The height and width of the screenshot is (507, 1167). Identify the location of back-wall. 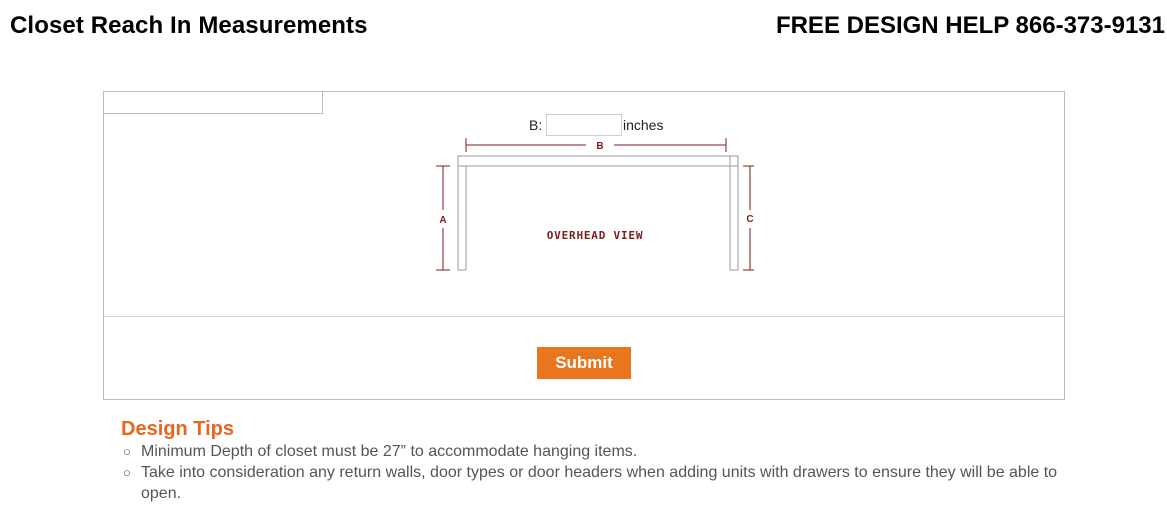
(594, 161).